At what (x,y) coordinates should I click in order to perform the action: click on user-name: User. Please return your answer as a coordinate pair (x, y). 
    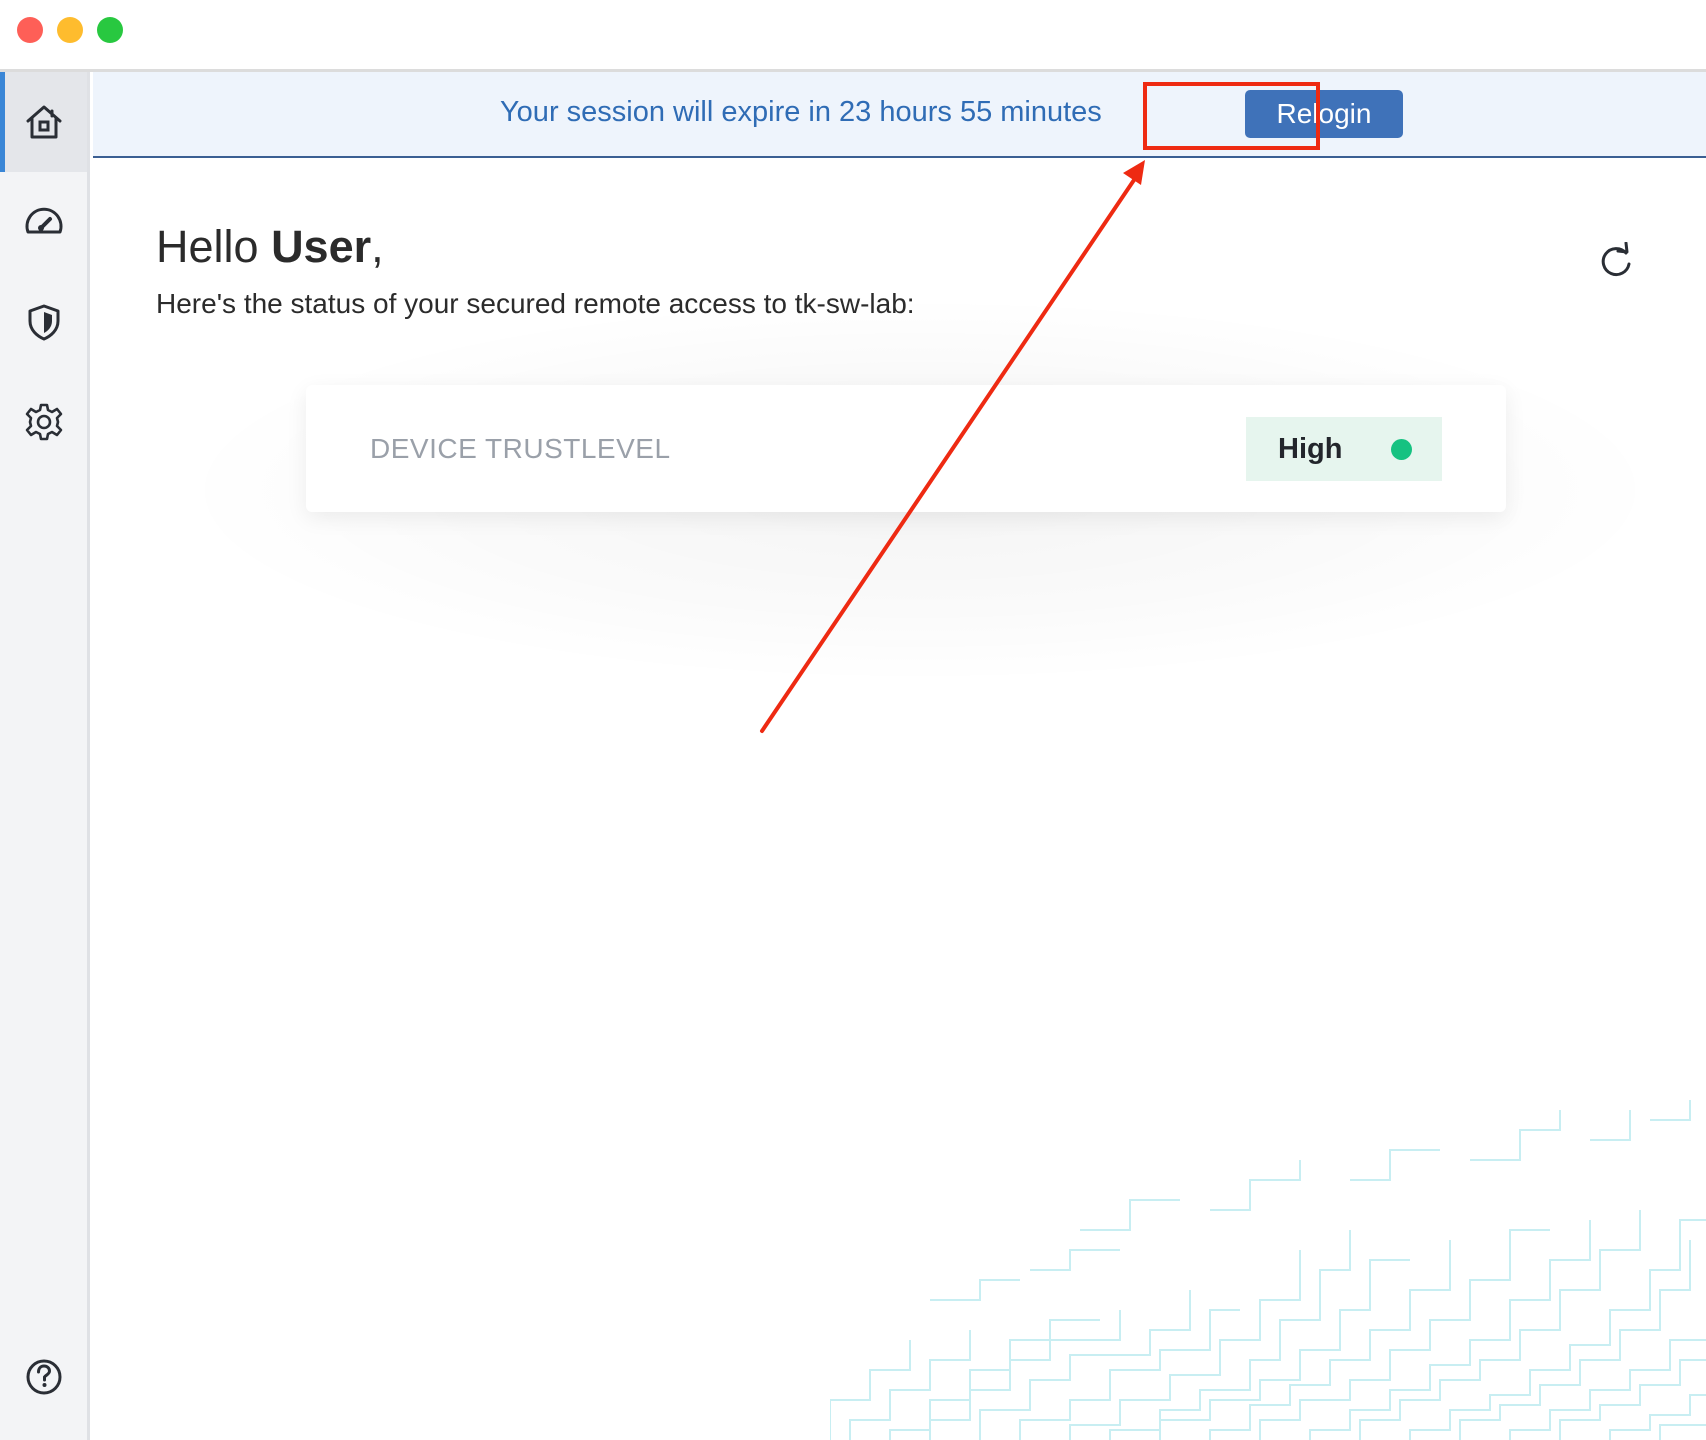
    Looking at the image, I should click on (321, 246).